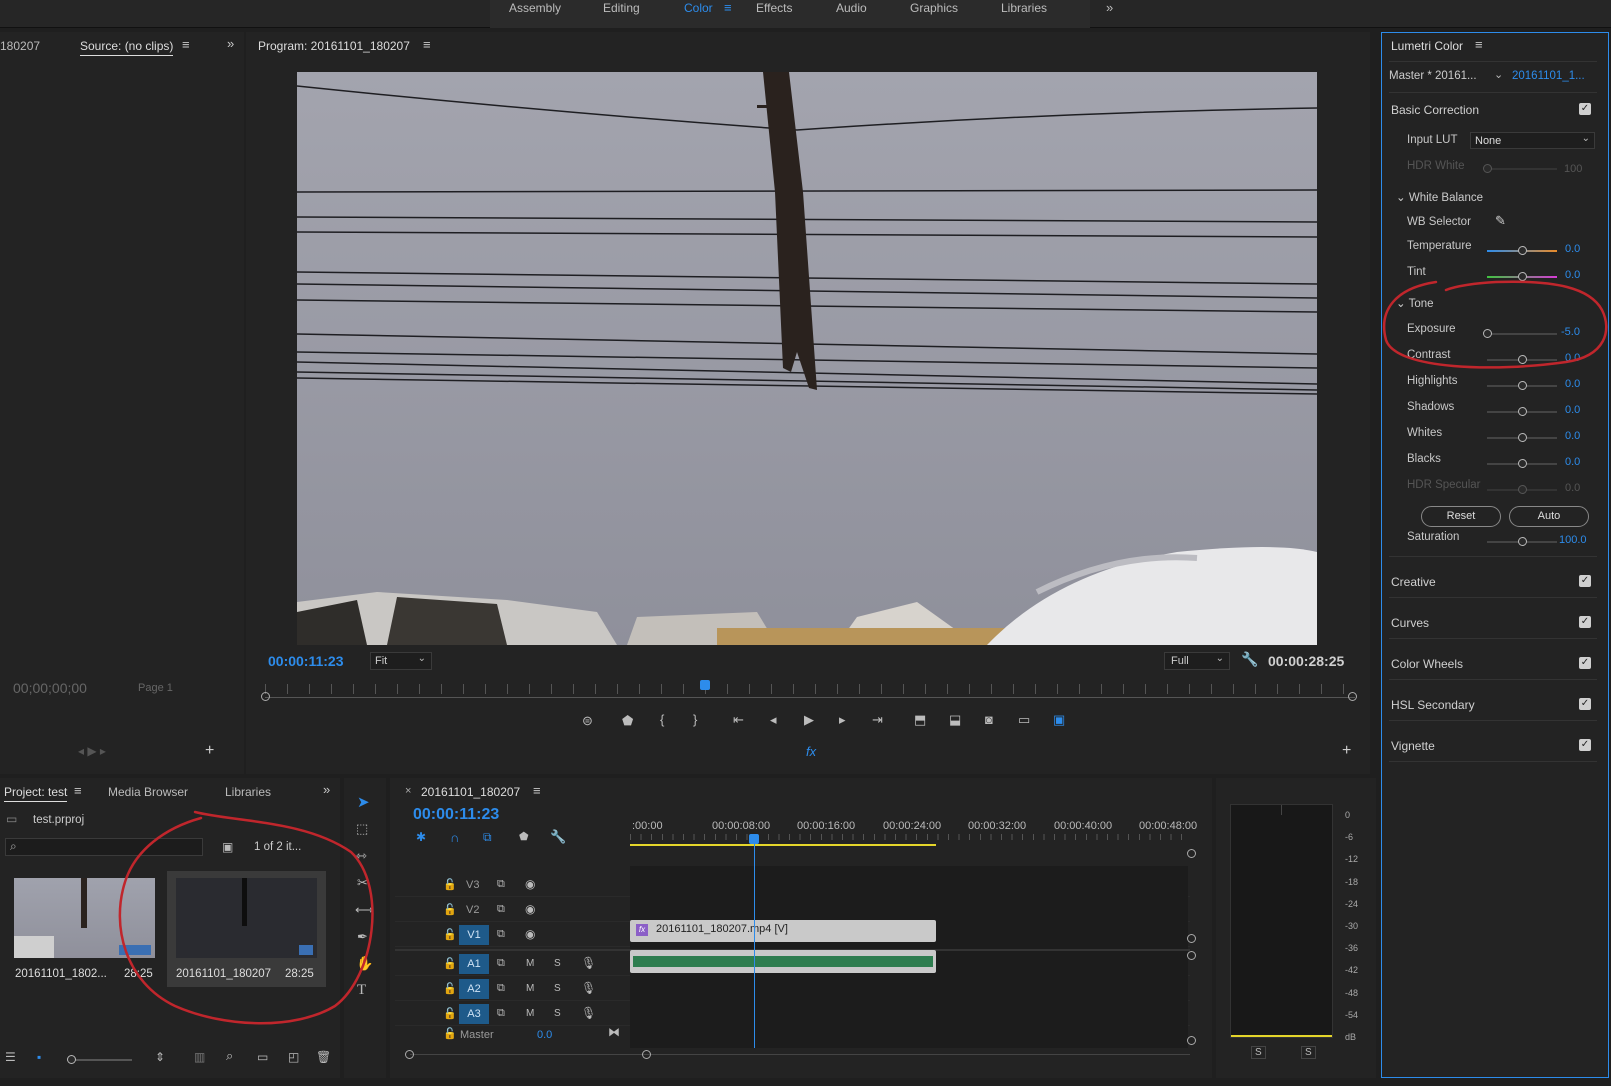 This screenshot has height=1086, width=1611. Describe the element at coordinates (1109, 7) in the screenshot. I see `more-workspaces-icon: »` at that location.